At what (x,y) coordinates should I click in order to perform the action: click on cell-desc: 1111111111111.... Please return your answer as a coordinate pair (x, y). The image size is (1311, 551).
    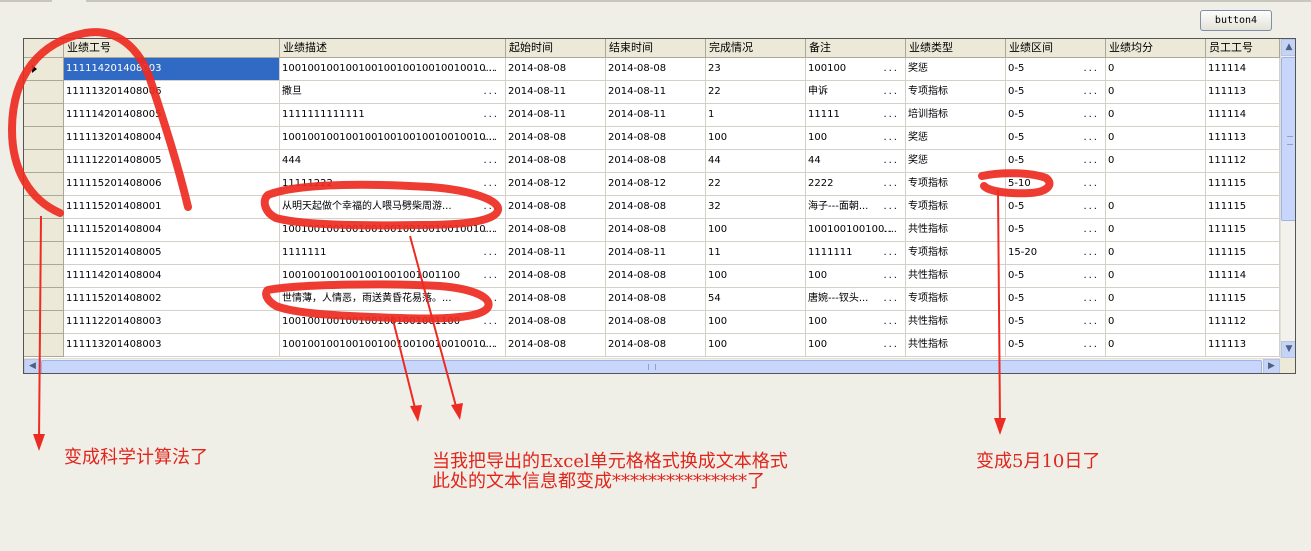
    Looking at the image, I should click on (393, 115).